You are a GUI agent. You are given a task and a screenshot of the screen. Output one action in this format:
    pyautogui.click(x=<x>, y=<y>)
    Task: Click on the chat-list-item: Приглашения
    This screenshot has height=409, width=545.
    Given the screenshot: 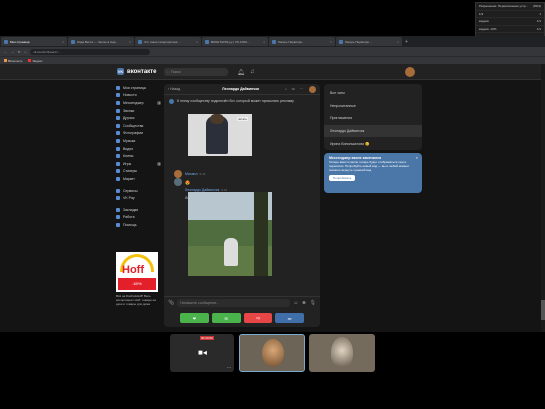 What is the action you would take?
    pyautogui.click(x=373, y=118)
    